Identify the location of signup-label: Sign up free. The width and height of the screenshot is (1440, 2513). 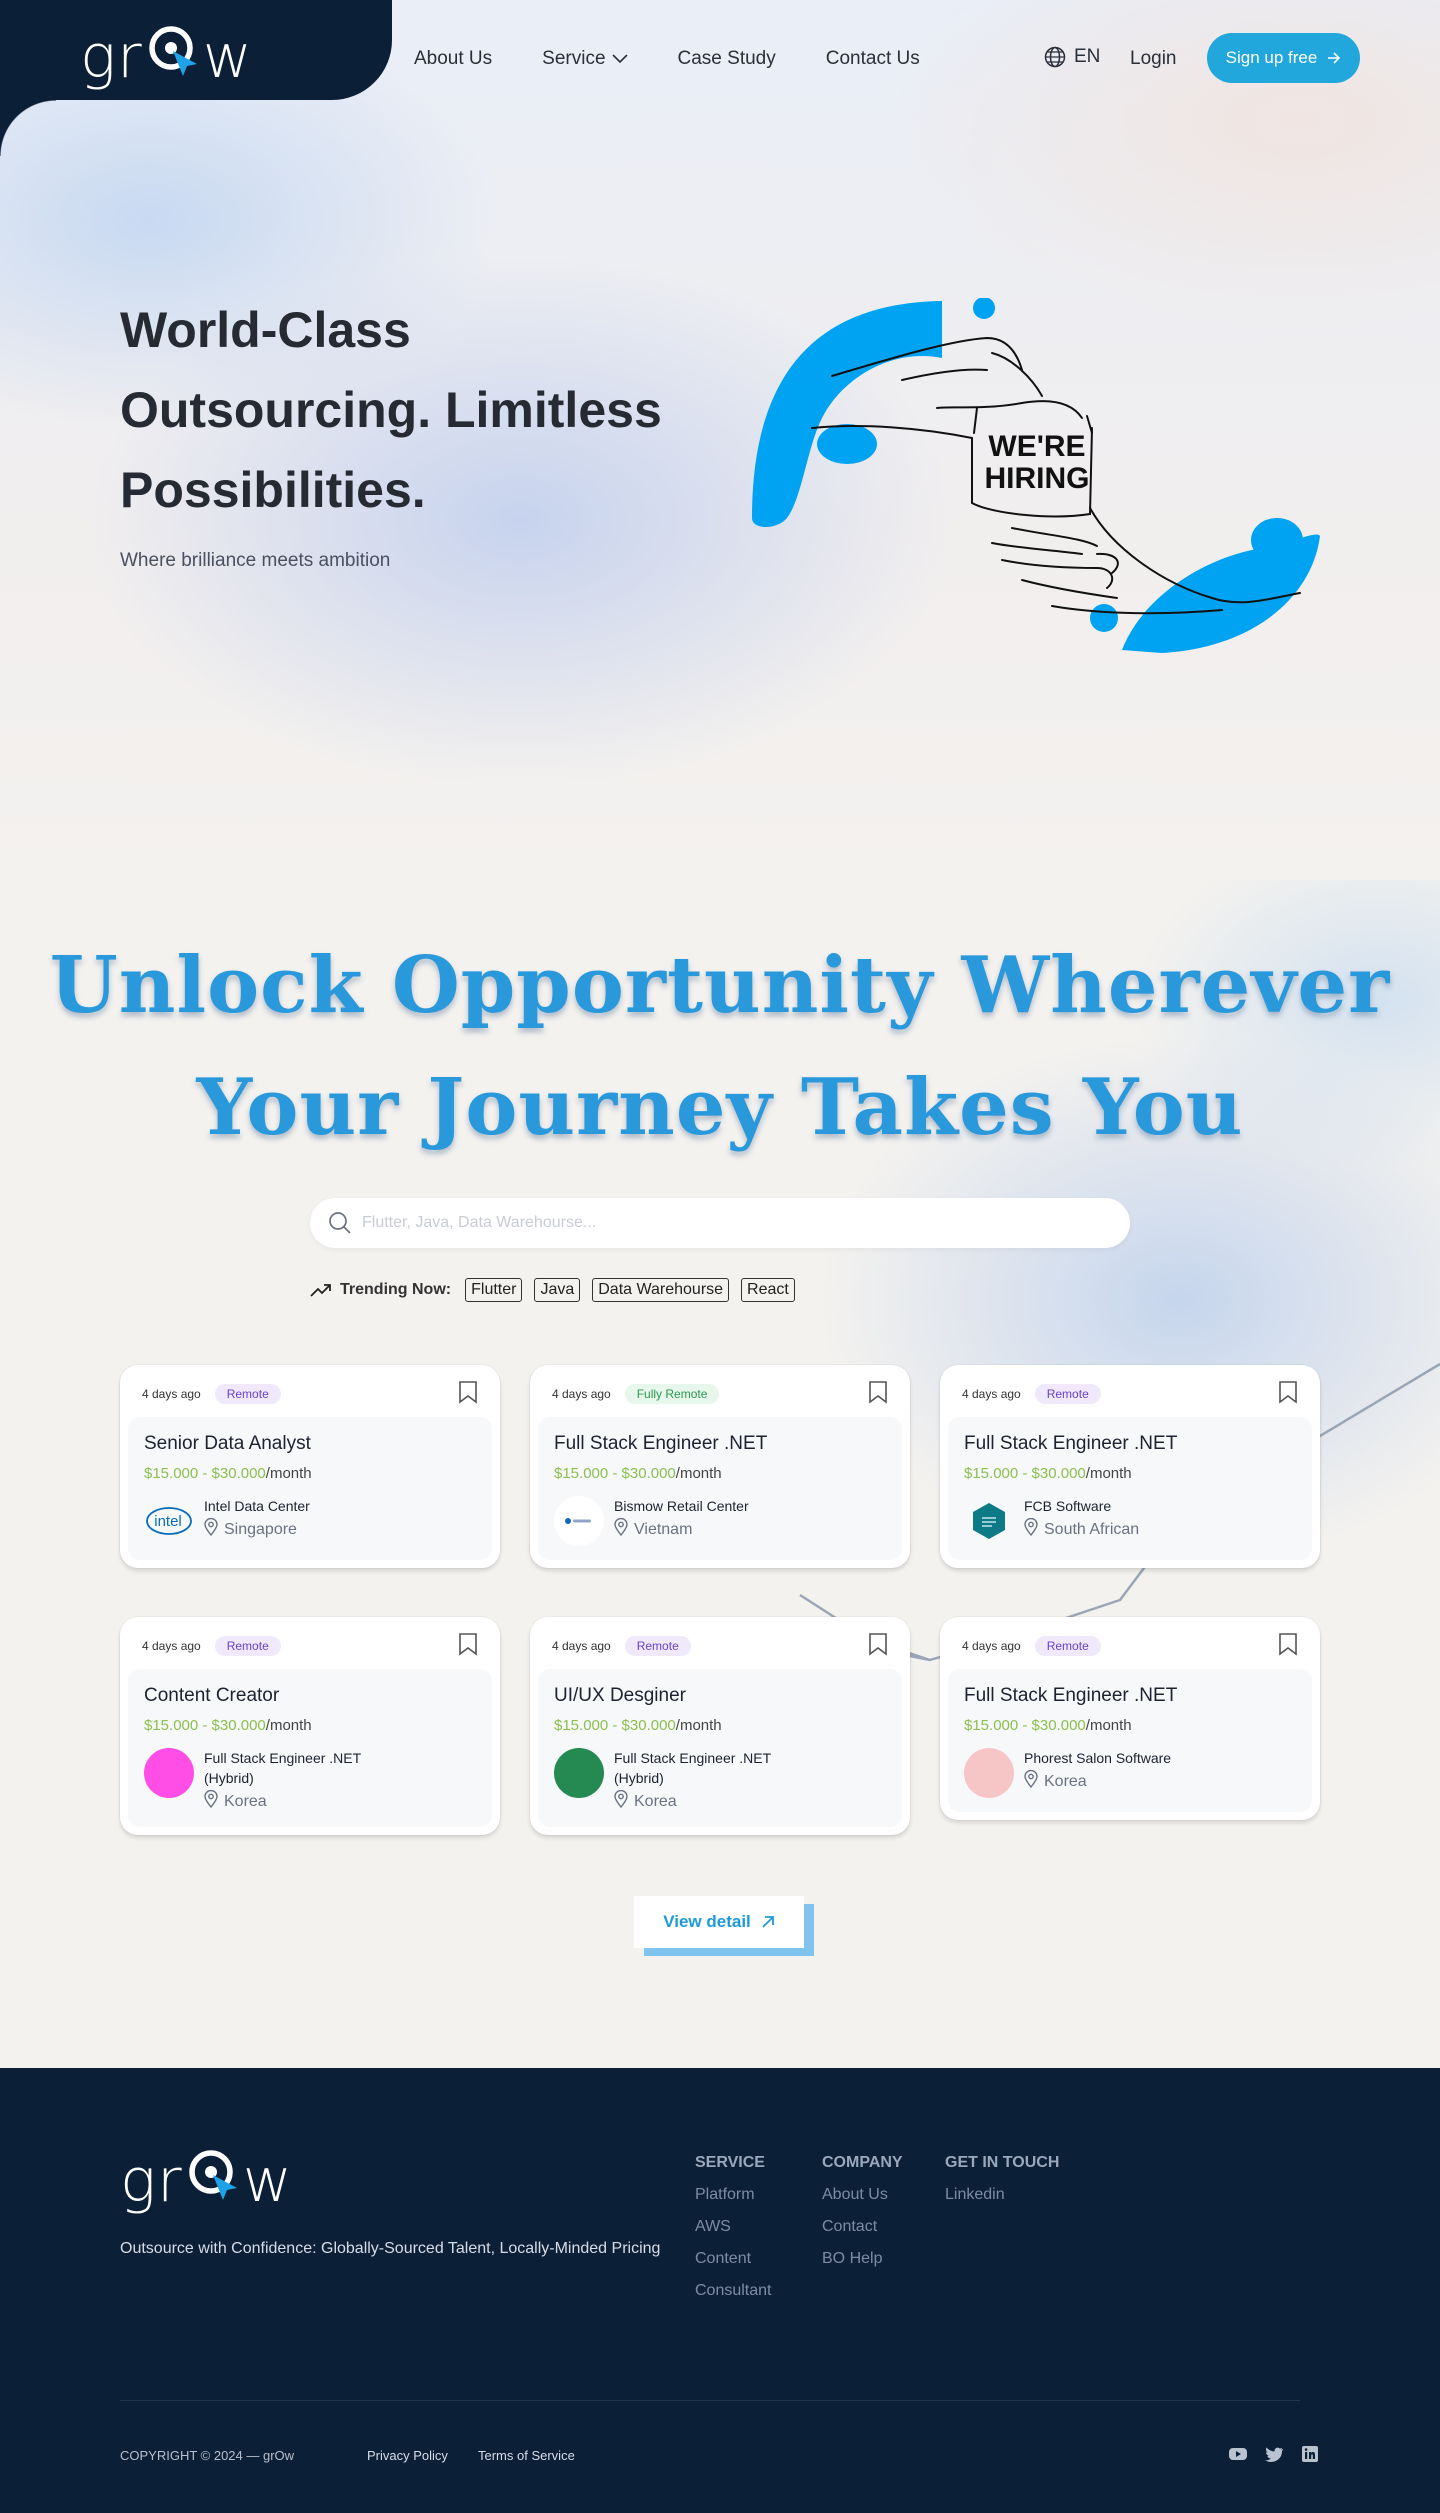
(1271, 57).